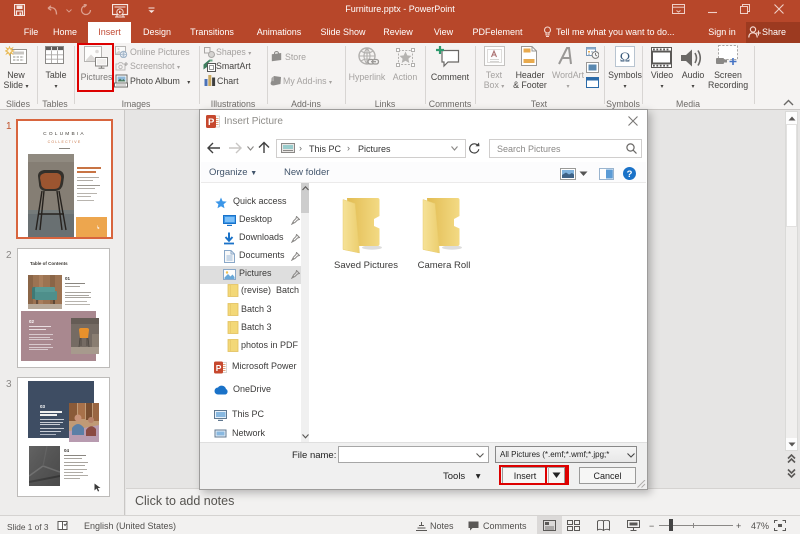  What do you see at coordinates (625, 58) in the screenshot?
I see `svg-text: Ω` at bounding box center [625, 58].